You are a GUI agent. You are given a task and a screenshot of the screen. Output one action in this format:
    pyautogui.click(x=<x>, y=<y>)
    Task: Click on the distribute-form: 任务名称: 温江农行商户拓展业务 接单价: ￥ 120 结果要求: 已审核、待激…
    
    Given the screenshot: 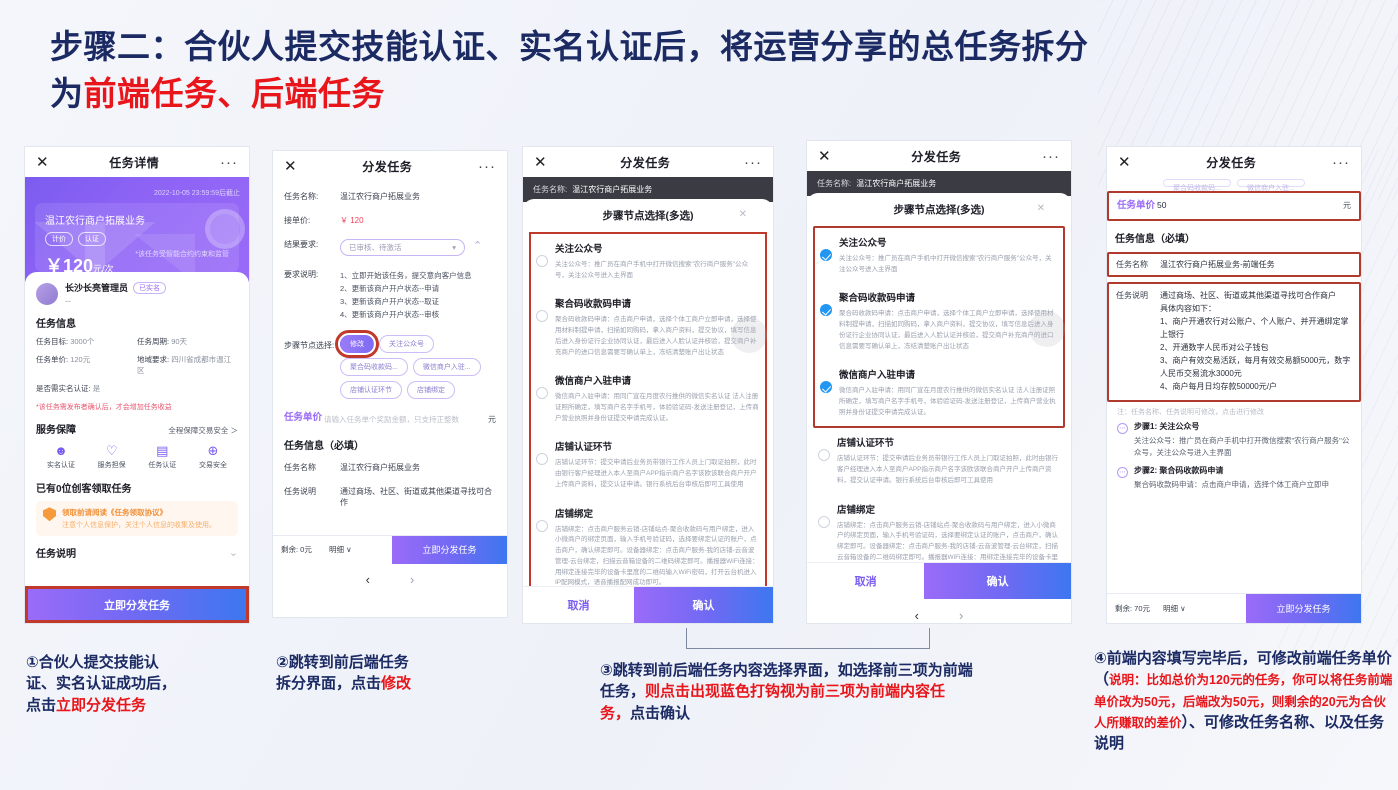 What is the action you would take?
    pyautogui.click(x=390, y=344)
    